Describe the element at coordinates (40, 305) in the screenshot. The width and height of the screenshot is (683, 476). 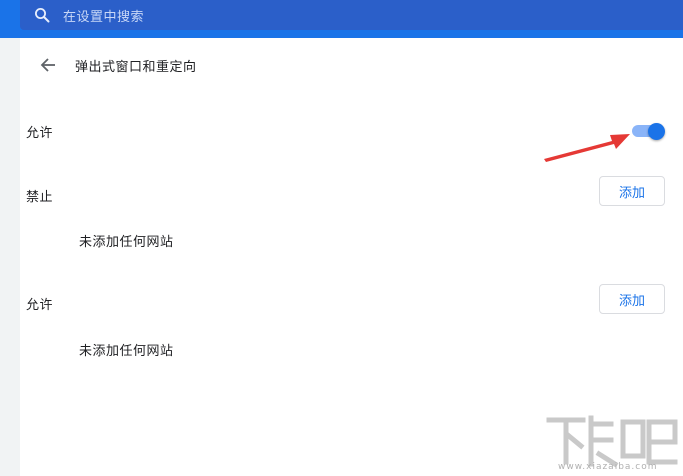
I see `allow-section-label: 允许` at that location.